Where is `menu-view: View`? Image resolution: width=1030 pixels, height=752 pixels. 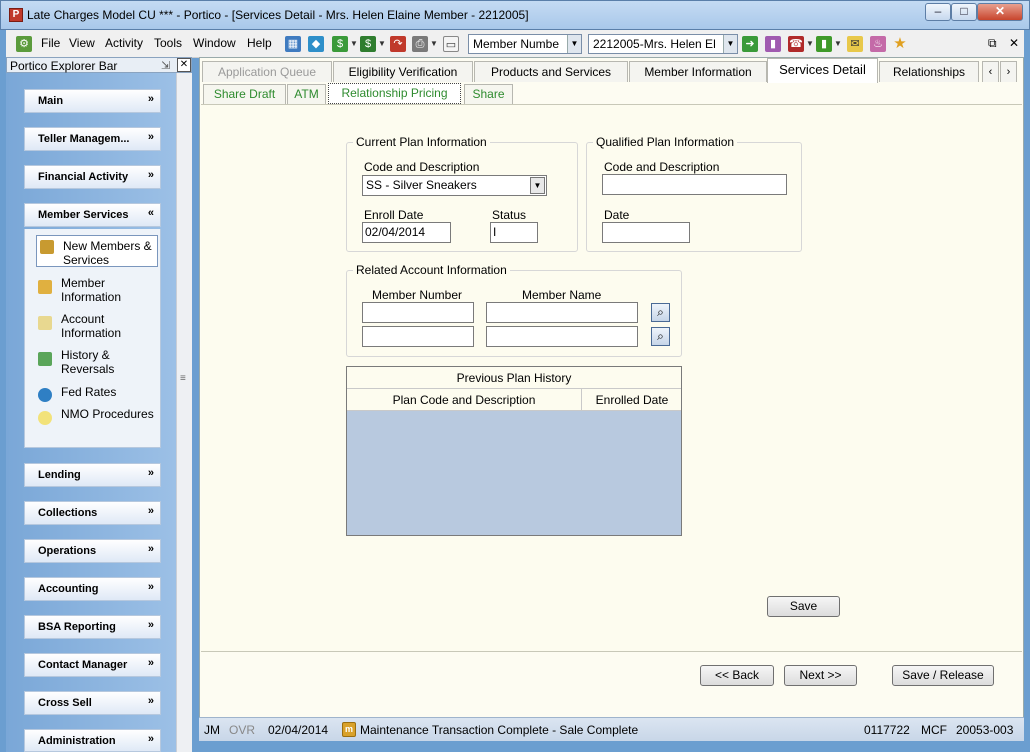
menu-view: View is located at coordinates (82, 43).